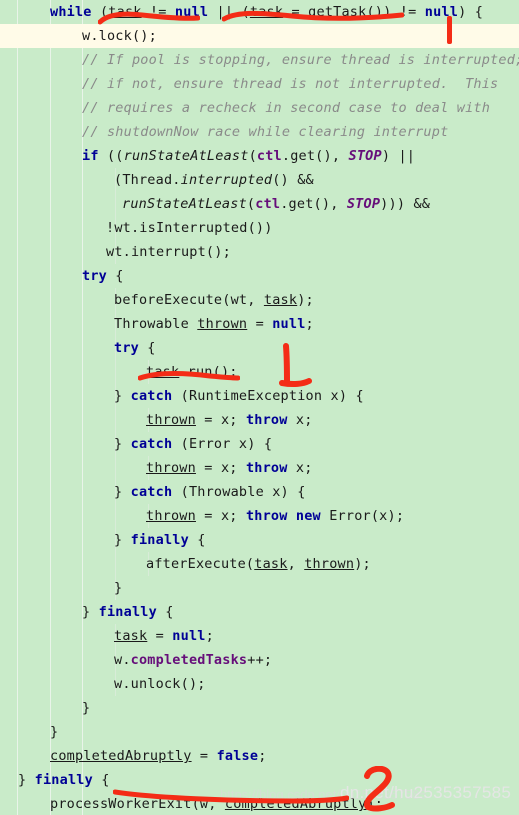  What do you see at coordinates (189, 660) in the screenshot?
I see `code-token: completedTasks` at bounding box center [189, 660].